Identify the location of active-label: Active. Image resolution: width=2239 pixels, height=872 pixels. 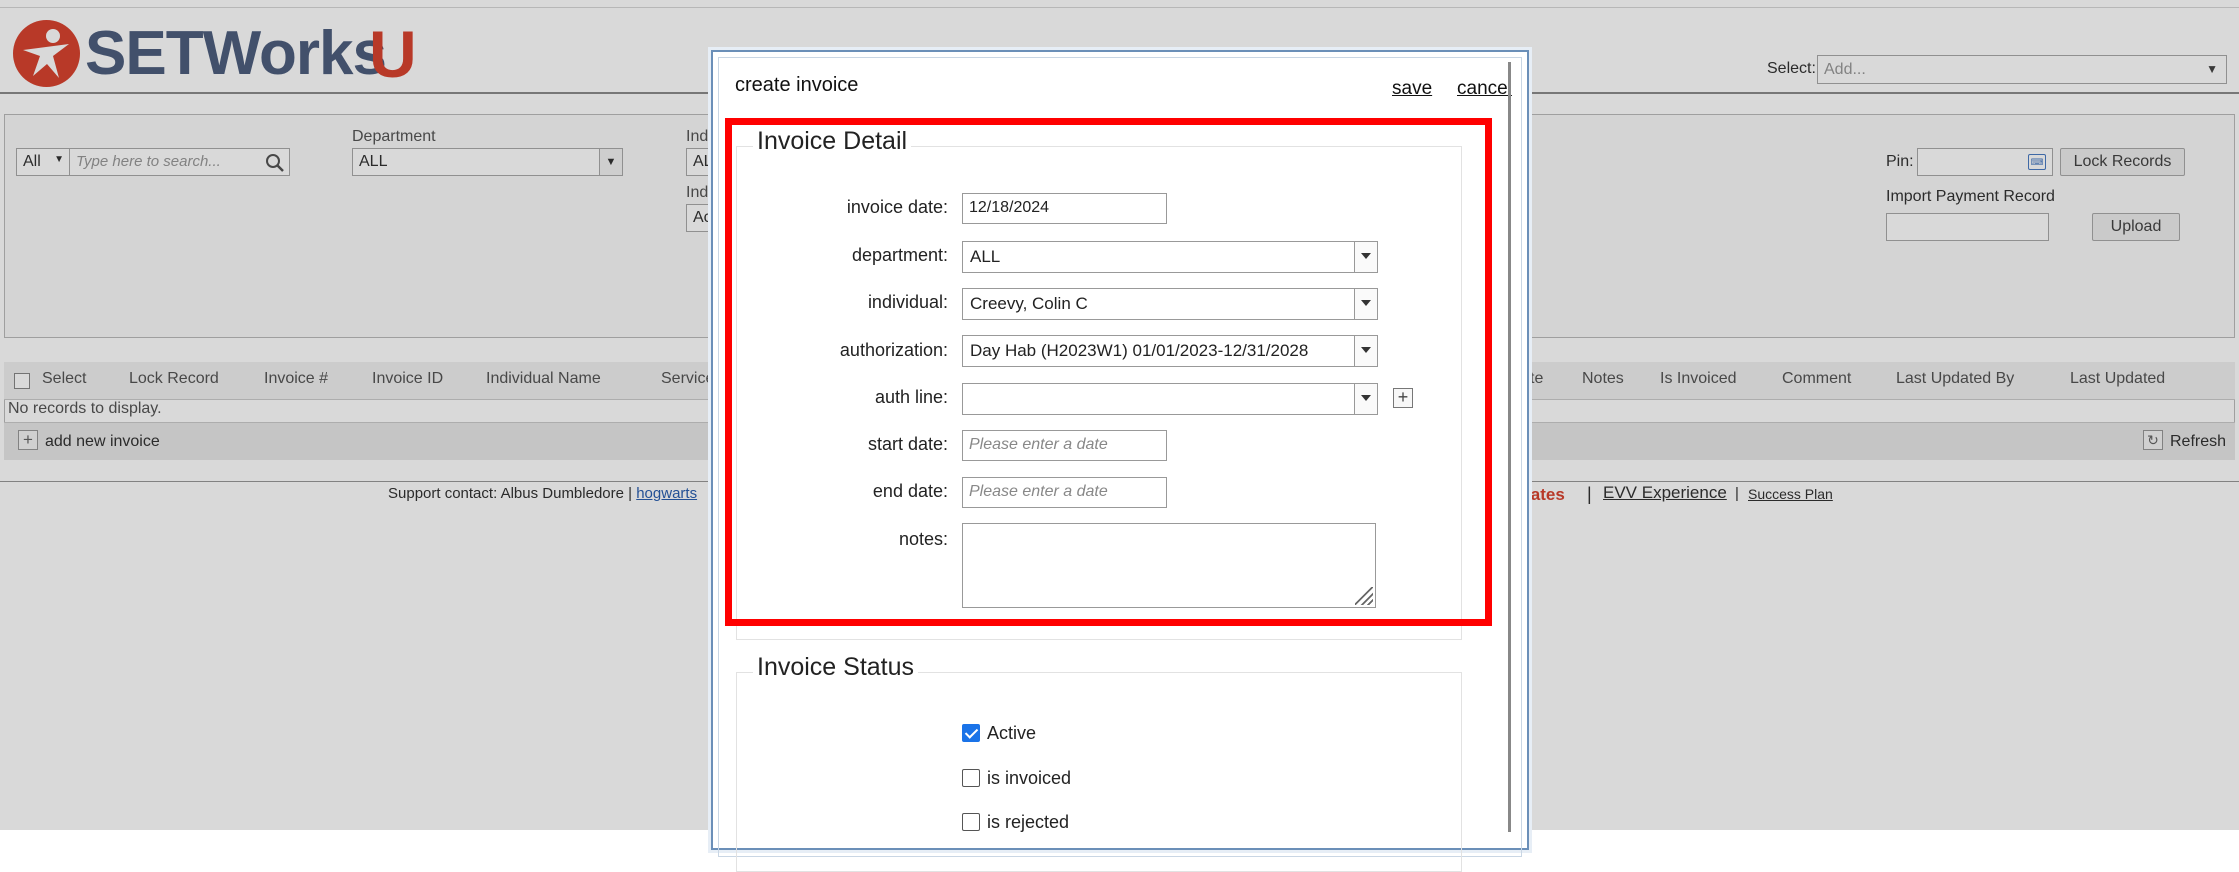
(1012, 733).